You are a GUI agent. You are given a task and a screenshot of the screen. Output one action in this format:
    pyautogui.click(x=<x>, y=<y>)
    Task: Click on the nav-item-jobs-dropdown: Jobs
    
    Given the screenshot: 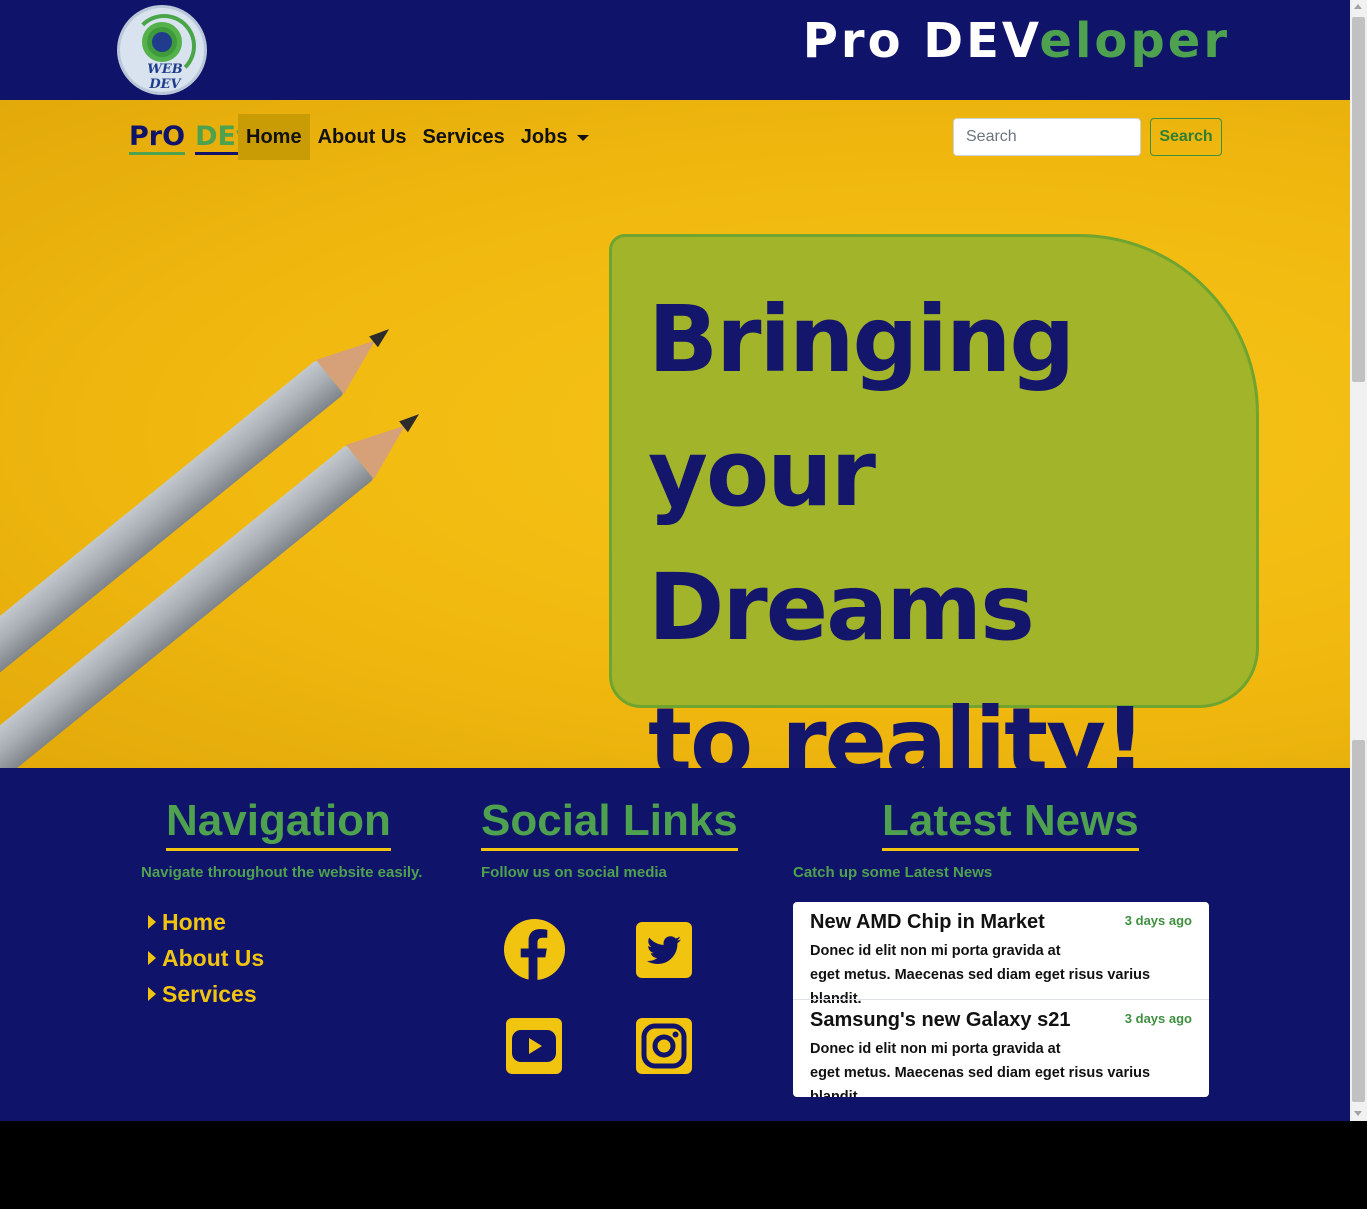 What is the action you would take?
    pyautogui.click(x=555, y=137)
    